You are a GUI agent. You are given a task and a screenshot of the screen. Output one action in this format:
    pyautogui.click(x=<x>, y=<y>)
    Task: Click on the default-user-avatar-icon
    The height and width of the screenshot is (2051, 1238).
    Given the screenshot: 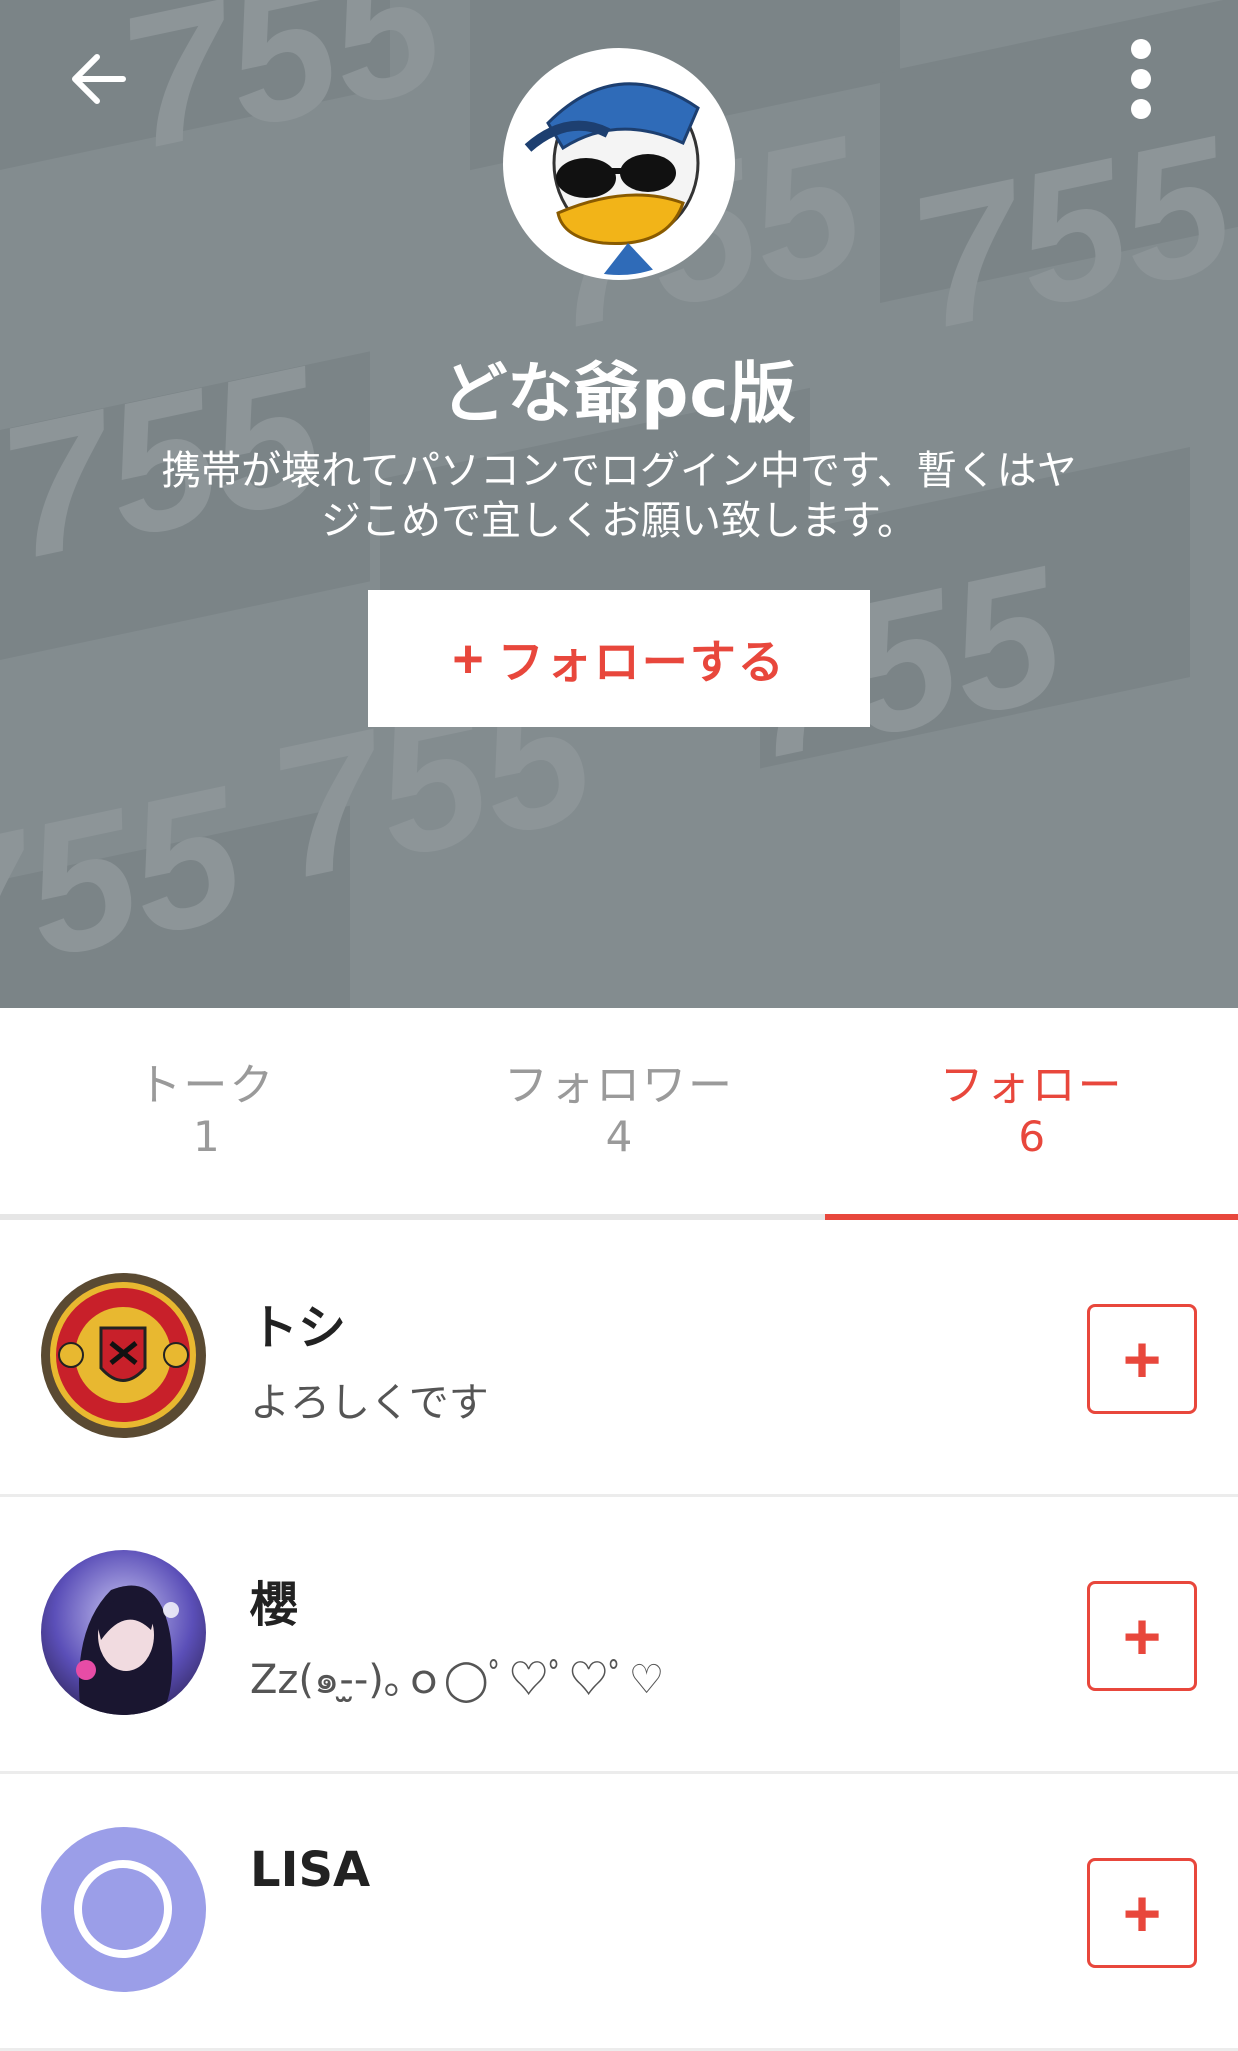 What is the action you would take?
    pyautogui.click(x=123, y=1909)
    